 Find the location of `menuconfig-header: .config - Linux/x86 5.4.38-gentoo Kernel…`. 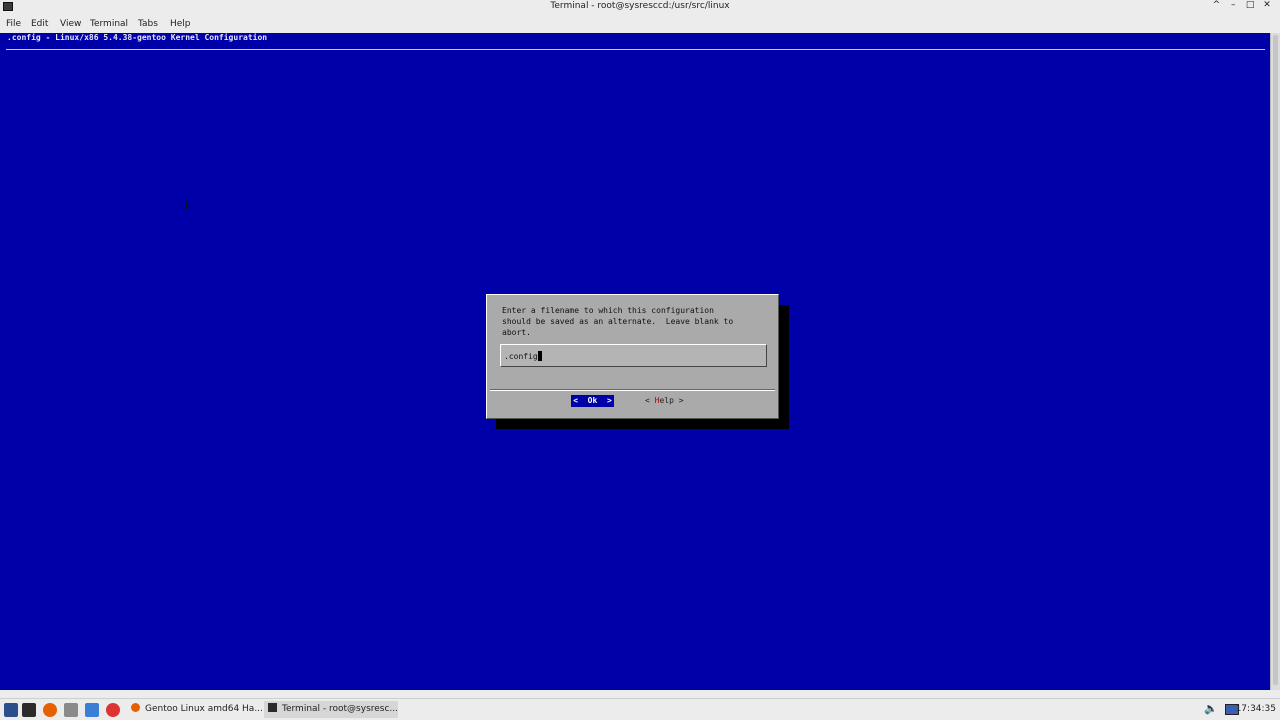

menuconfig-header: .config - Linux/x86 5.4.38-gentoo Kernel… is located at coordinates (137, 37).